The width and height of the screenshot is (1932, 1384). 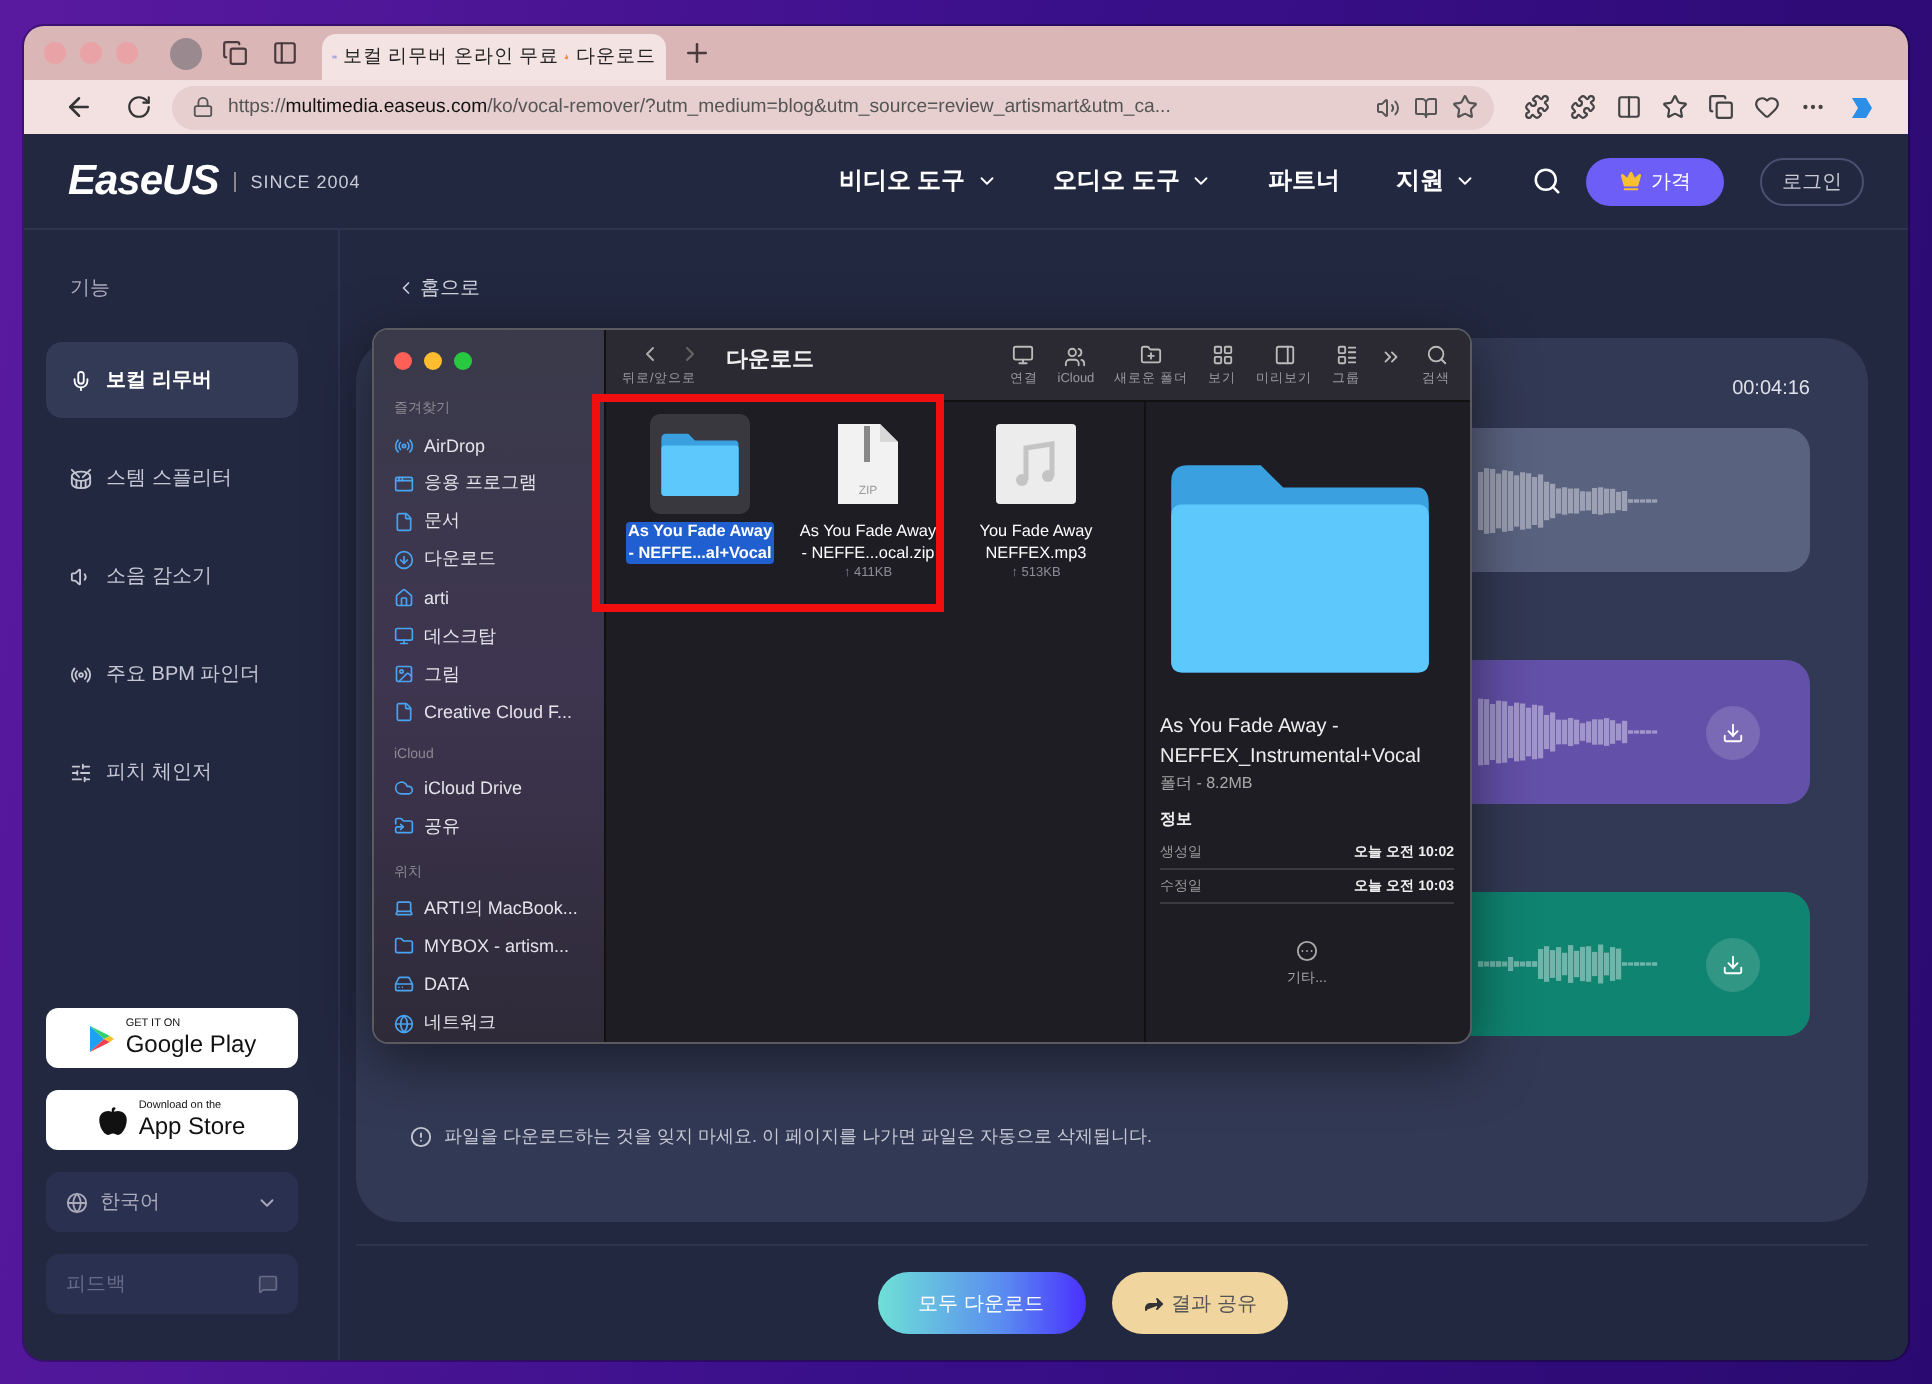 I want to click on microphone-icon, so click(x=81, y=380).